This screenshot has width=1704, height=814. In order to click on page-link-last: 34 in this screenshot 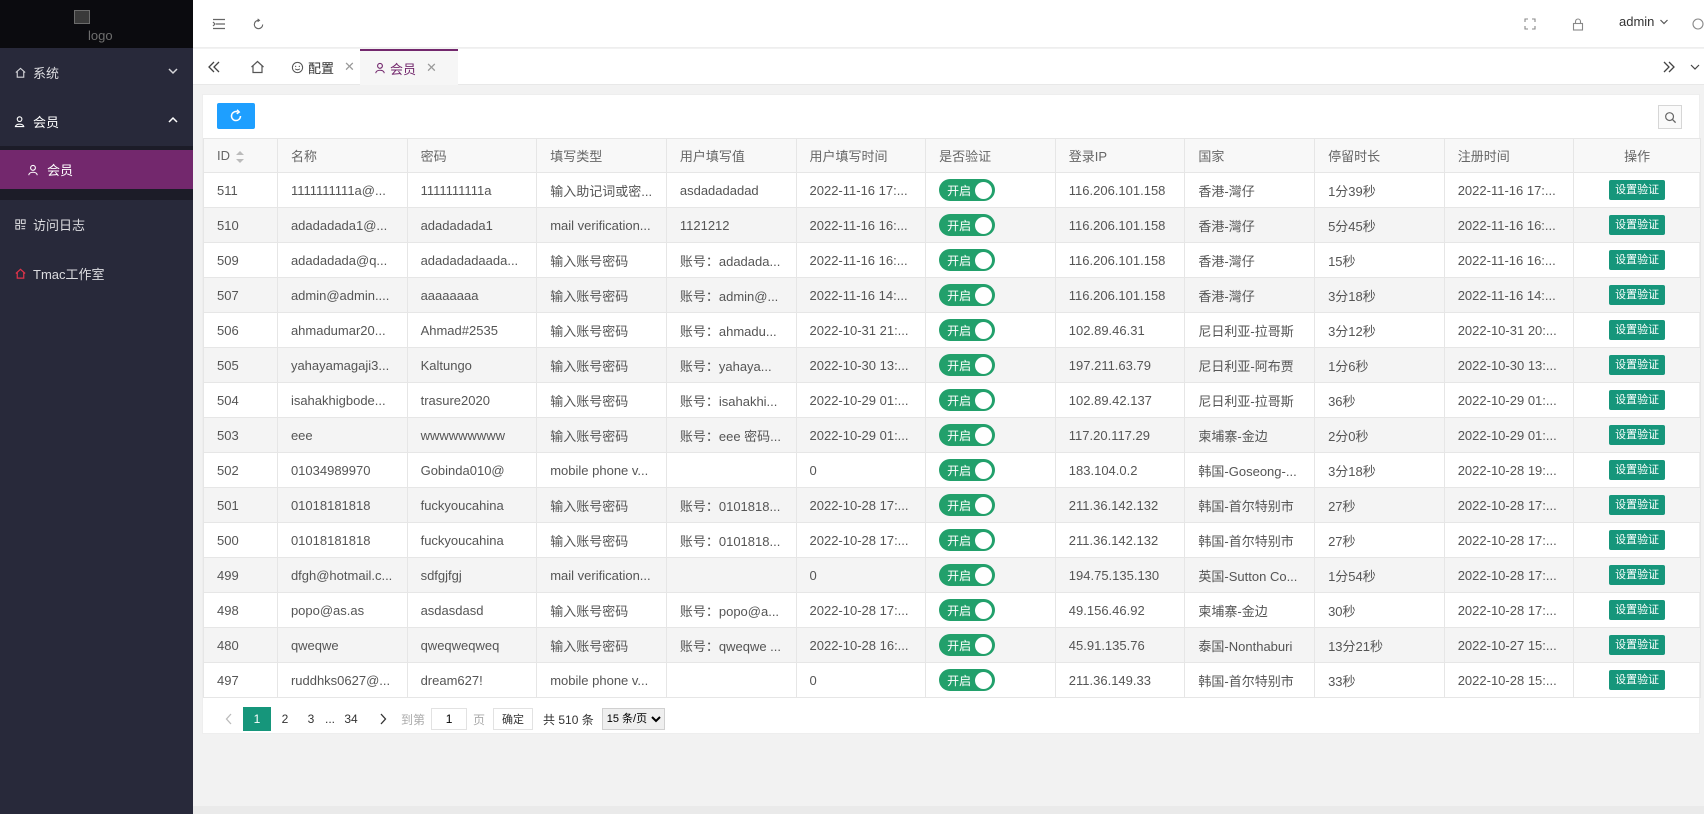, I will do `click(351, 719)`.